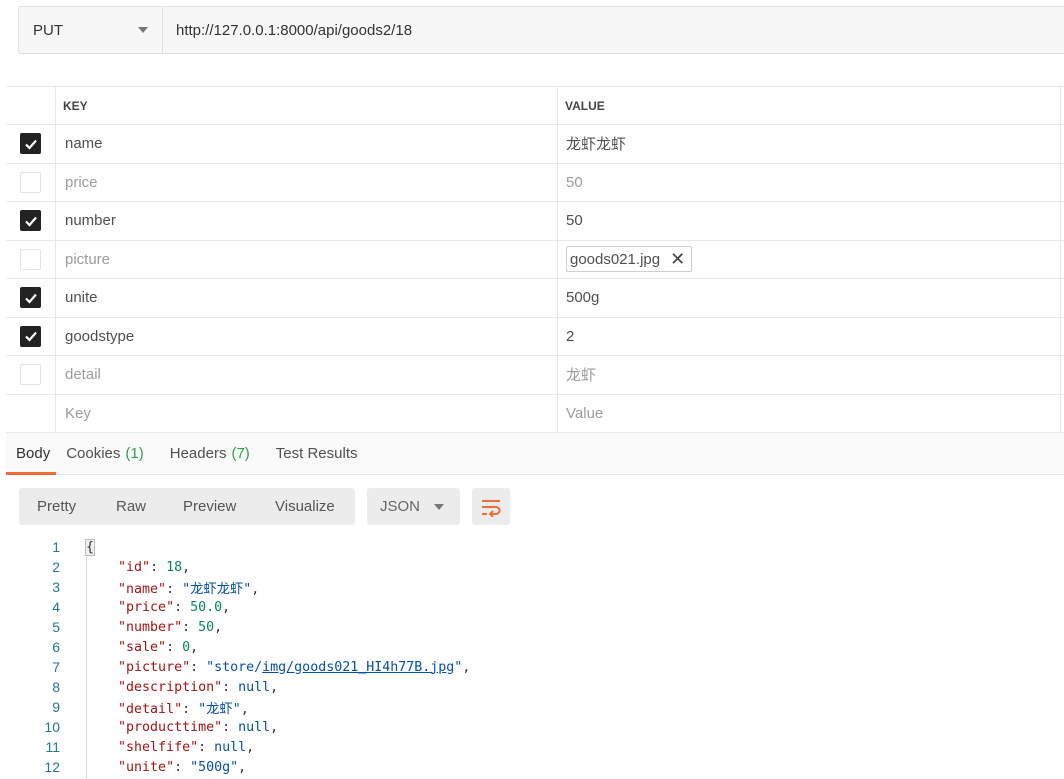 This screenshot has height=779, width=1064. What do you see at coordinates (581, 376) in the screenshot?
I see `param-value: 龙虾` at bounding box center [581, 376].